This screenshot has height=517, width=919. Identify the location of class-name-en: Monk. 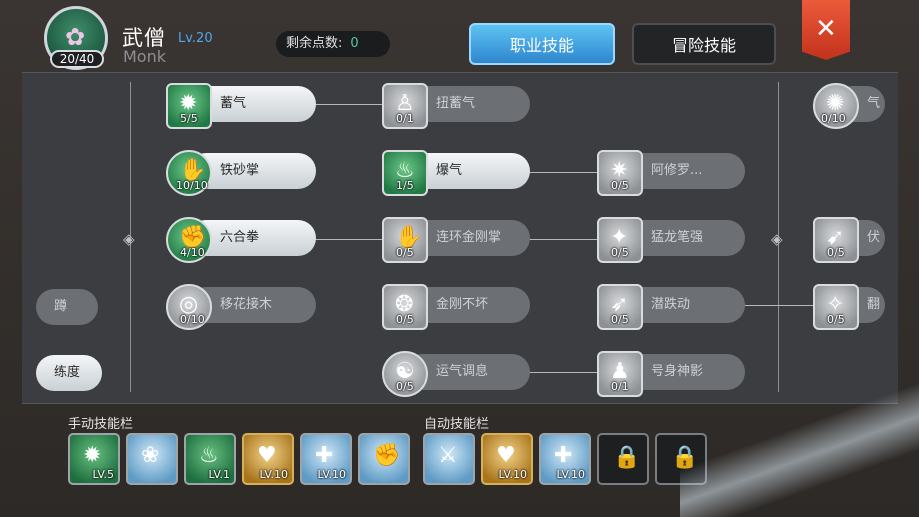
(144, 56).